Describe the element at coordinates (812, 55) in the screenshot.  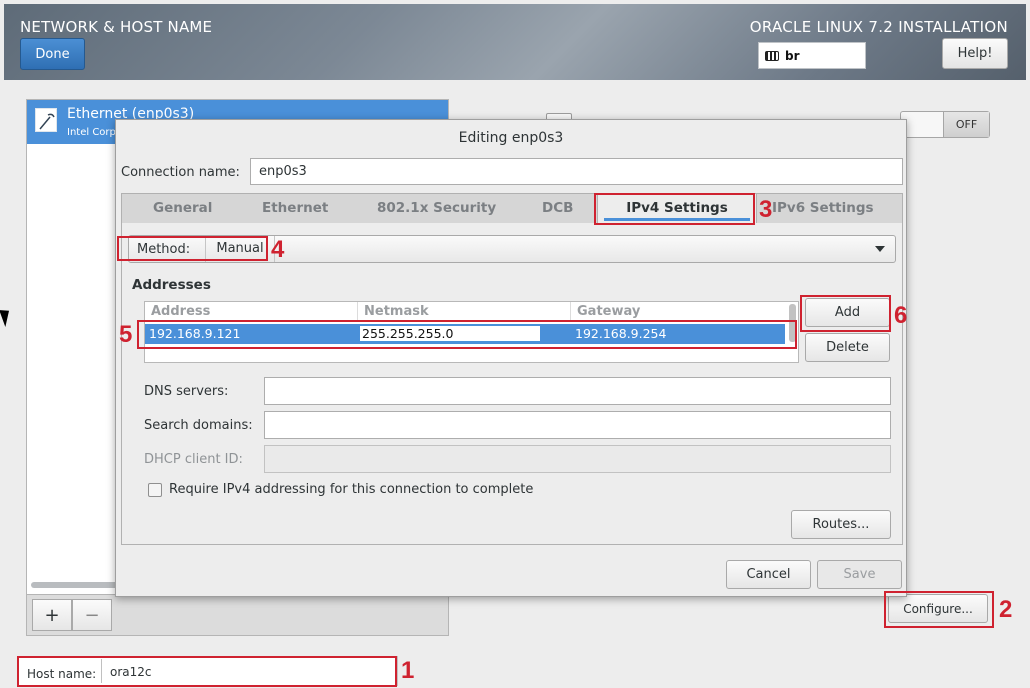
I see `keyboard-layout-indicator: br` at that location.